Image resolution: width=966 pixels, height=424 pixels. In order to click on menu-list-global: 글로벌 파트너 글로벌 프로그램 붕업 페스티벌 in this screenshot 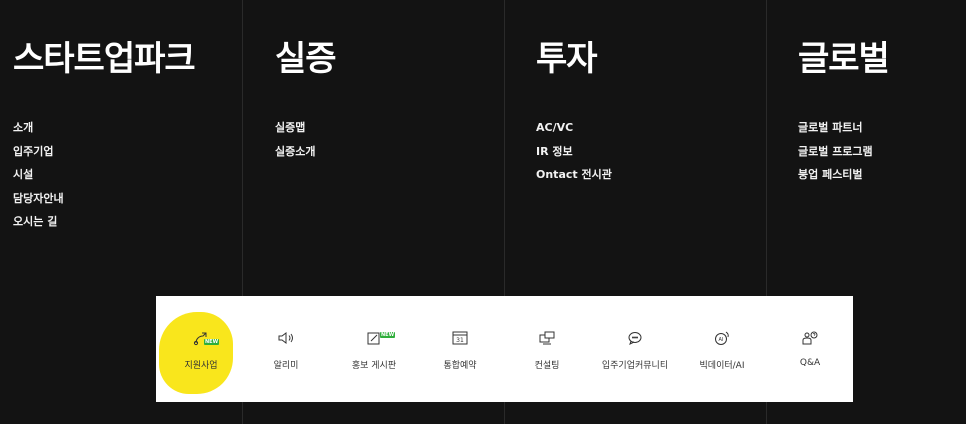, I will do `click(835, 156)`.